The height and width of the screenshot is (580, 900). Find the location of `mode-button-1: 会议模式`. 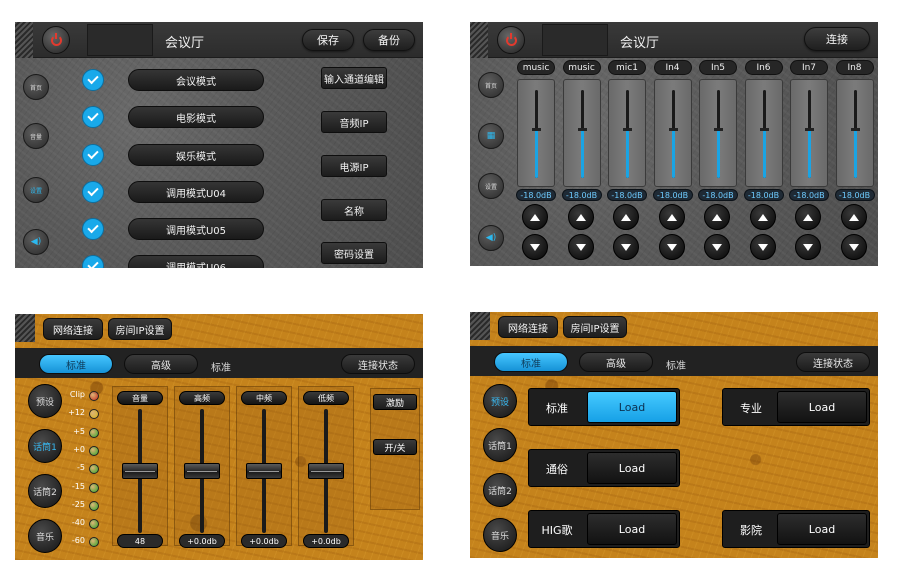

mode-button-1: 会议模式 is located at coordinates (196, 80).